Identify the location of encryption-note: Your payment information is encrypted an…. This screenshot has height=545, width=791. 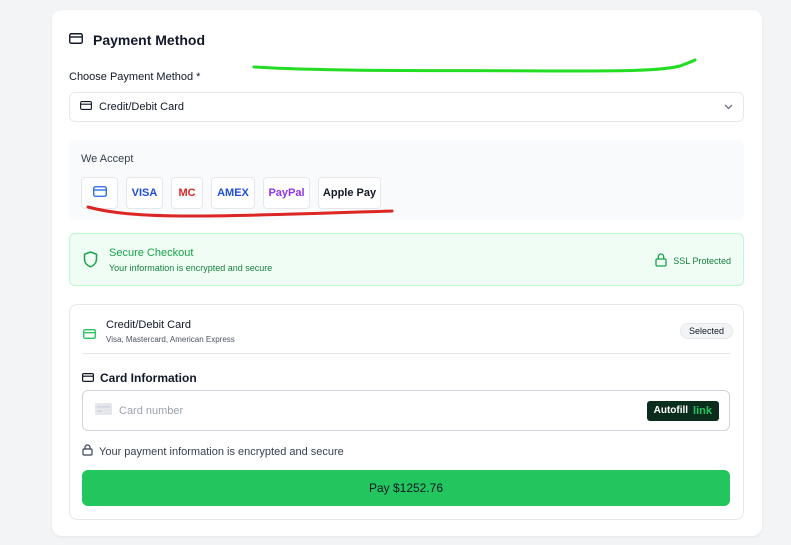
(213, 451).